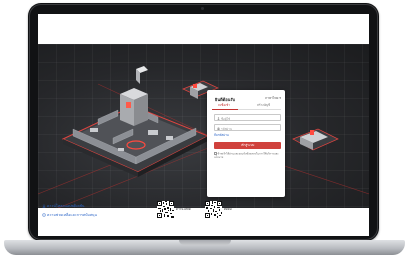 The image size is (409, 261). I want to click on language-label: ภาษาไทย, so click(272, 98).